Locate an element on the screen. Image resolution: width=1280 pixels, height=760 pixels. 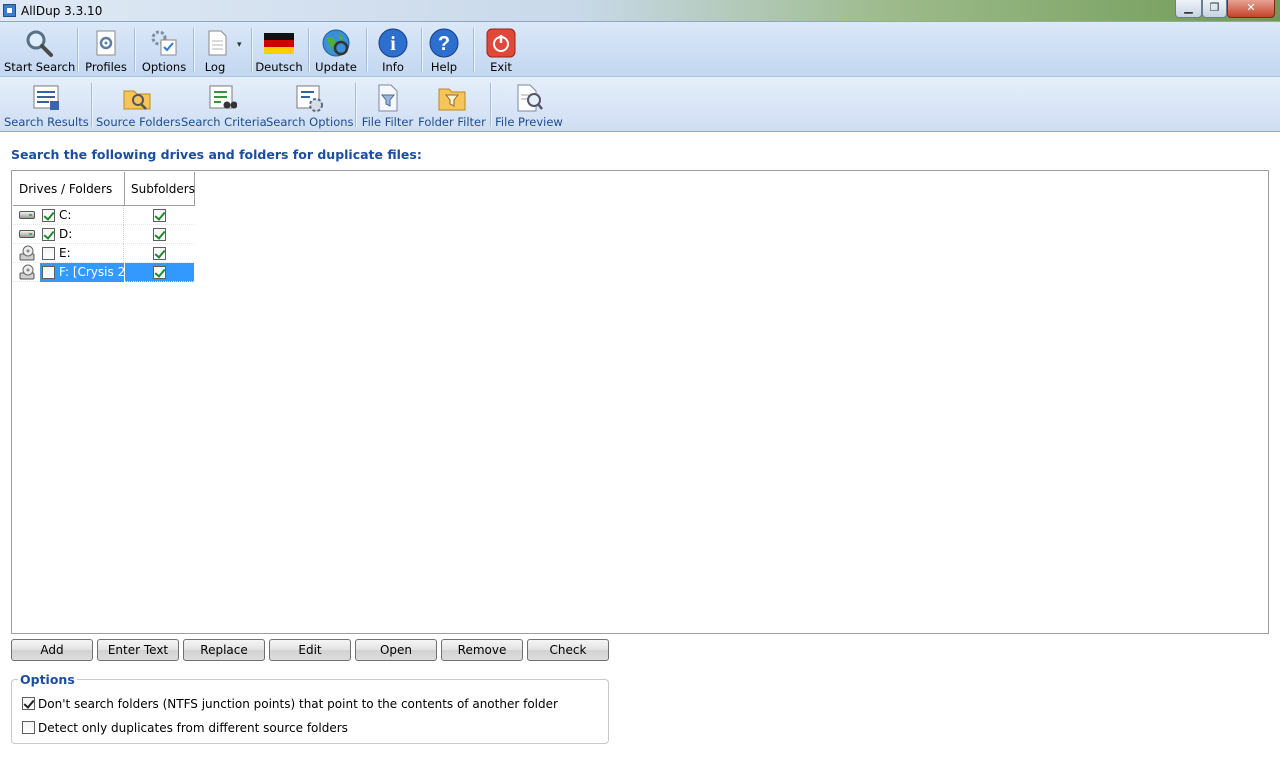
tab-source-folders: Source Folders is located at coordinates (138, 104).